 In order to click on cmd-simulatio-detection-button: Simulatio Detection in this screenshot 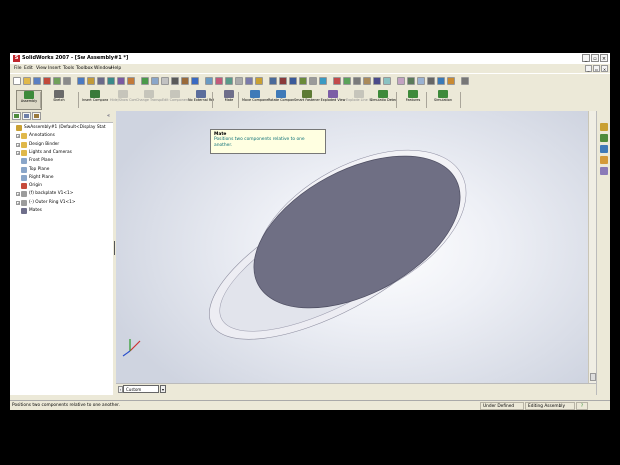, I will do `click(383, 100)`.